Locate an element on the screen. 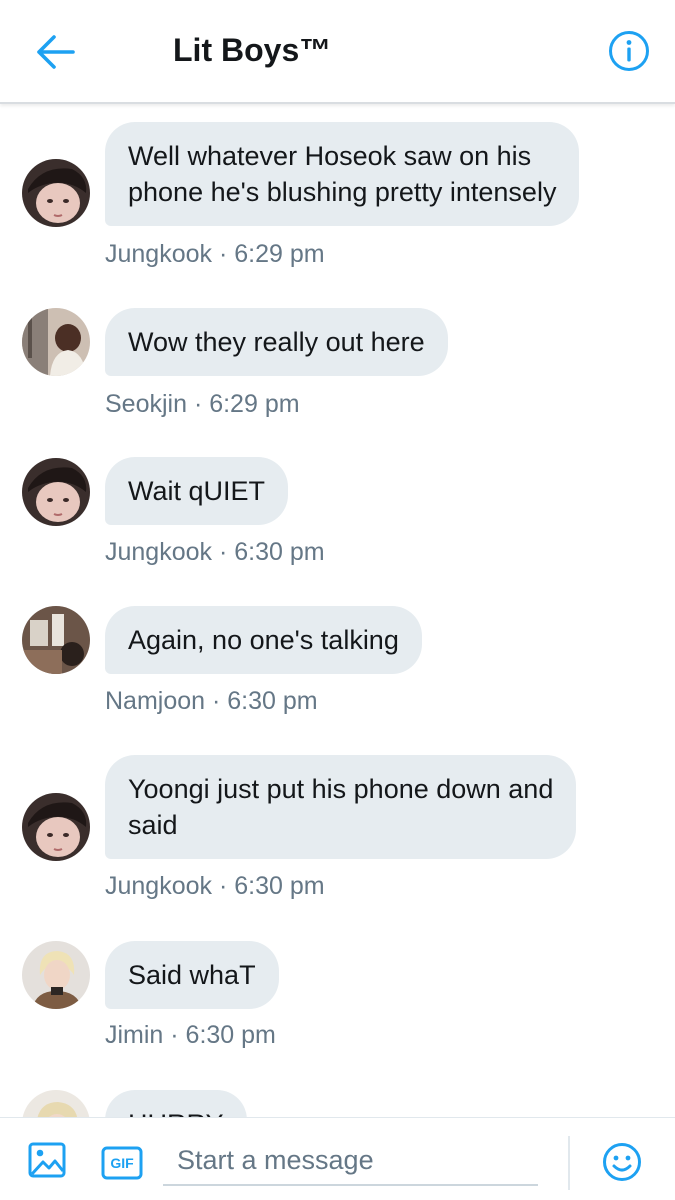 This screenshot has height=1200, width=675. add-image-button is located at coordinates (47, 1162).